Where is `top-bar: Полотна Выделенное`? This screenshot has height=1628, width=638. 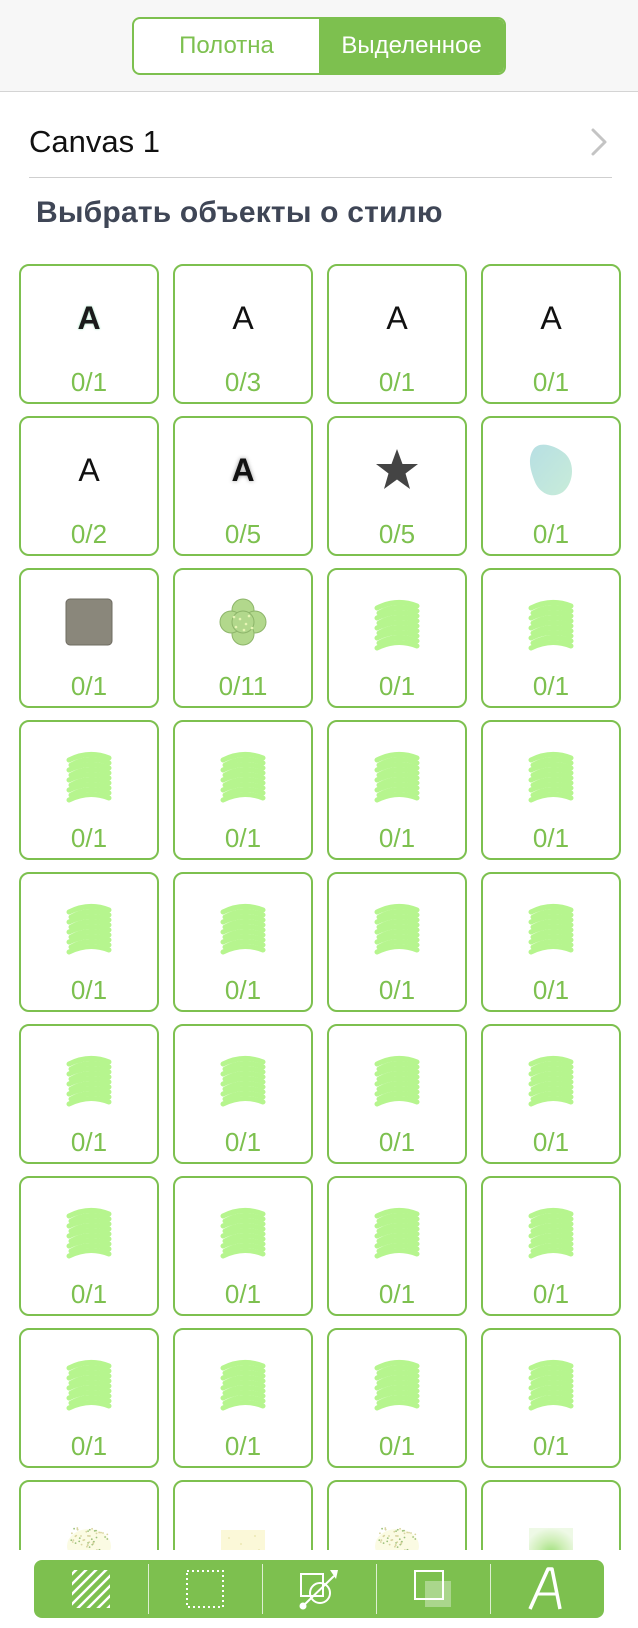 top-bar: Полотна Выделенное is located at coordinates (319, 46).